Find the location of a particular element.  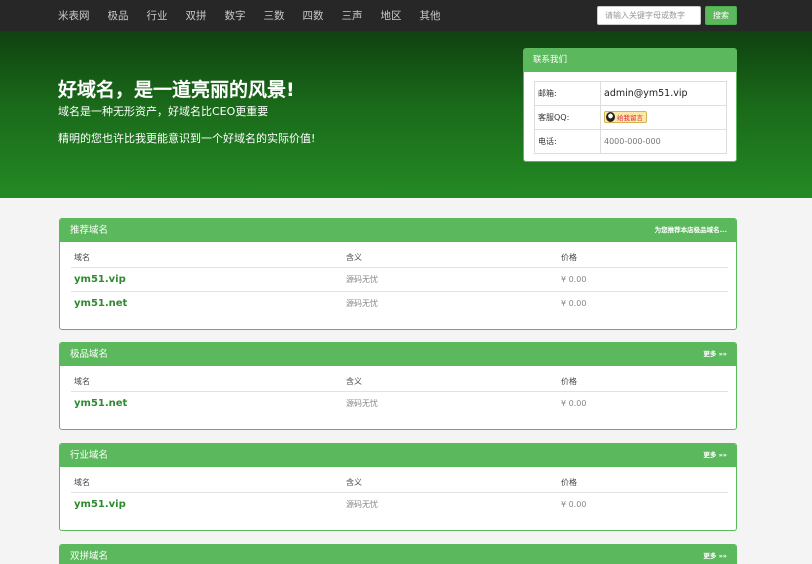

panel-premium: 极品域名 更多 »» 域名 含义 价格 ym51.net 源码无忧 ¥ 0.00 is located at coordinates (398, 386).